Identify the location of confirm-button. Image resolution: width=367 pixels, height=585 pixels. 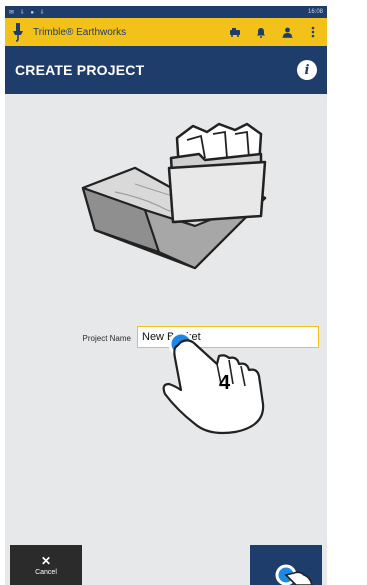
(286, 565).